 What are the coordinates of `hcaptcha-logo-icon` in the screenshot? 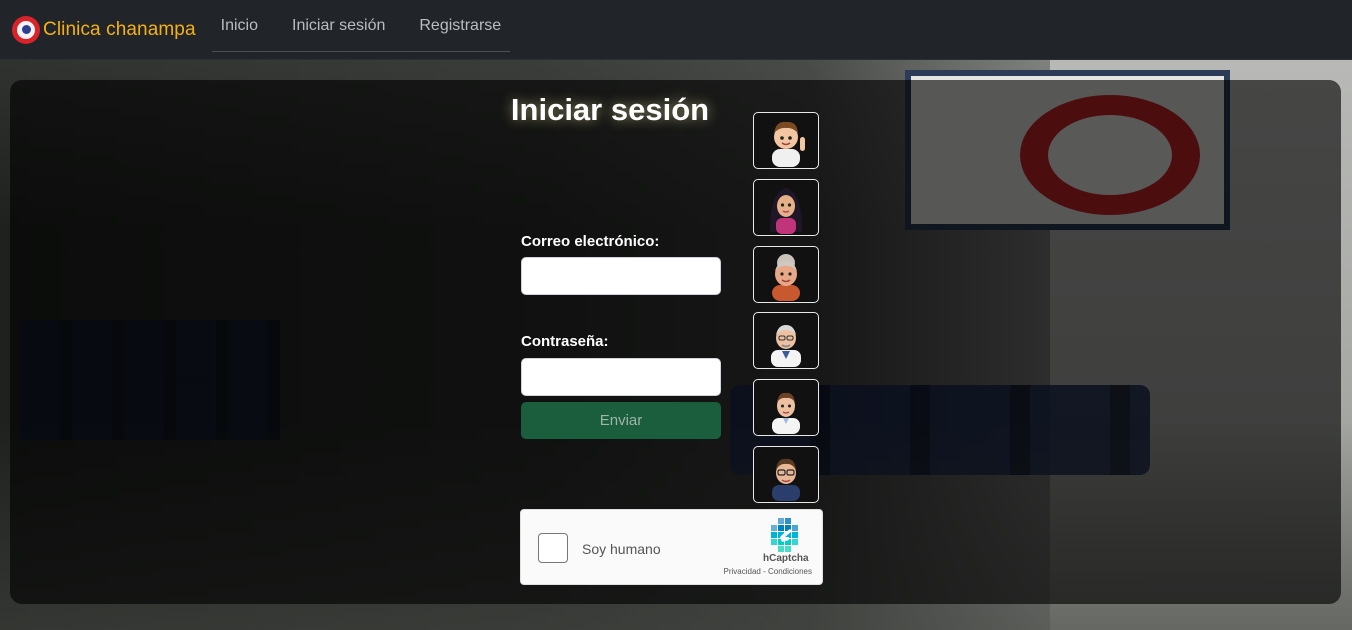 It's located at (784, 535).